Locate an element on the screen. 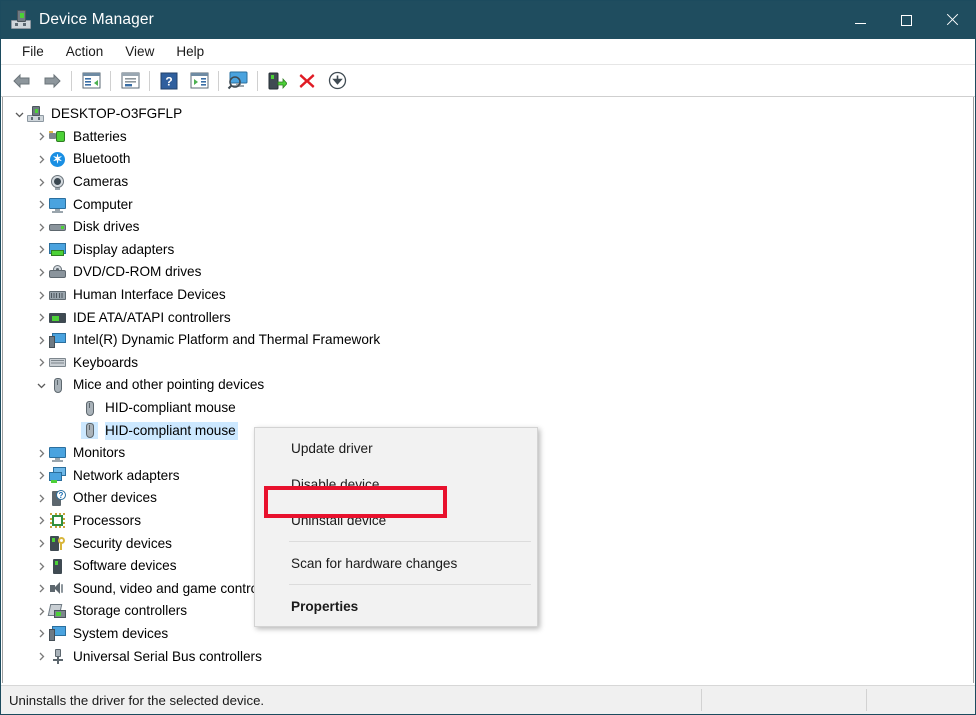 This screenshot has height=715, width=976. back-icon is located at coordinates (21, 80).